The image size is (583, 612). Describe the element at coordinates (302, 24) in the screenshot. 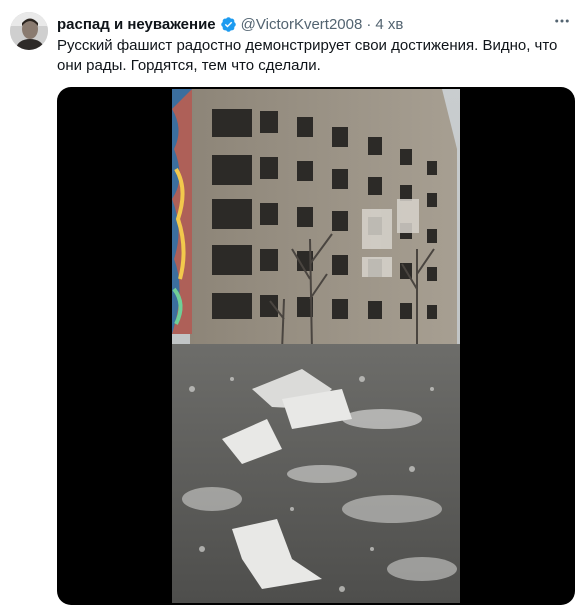

I see `author-handle: @VictorKvert2008` at that location.